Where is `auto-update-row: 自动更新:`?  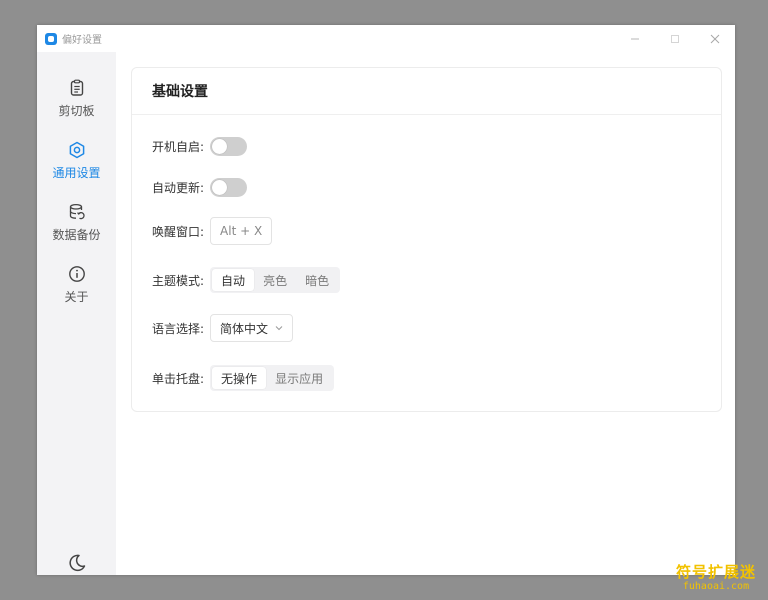
auto-update-row: 自动更新: is located at coordinates (200, 187).